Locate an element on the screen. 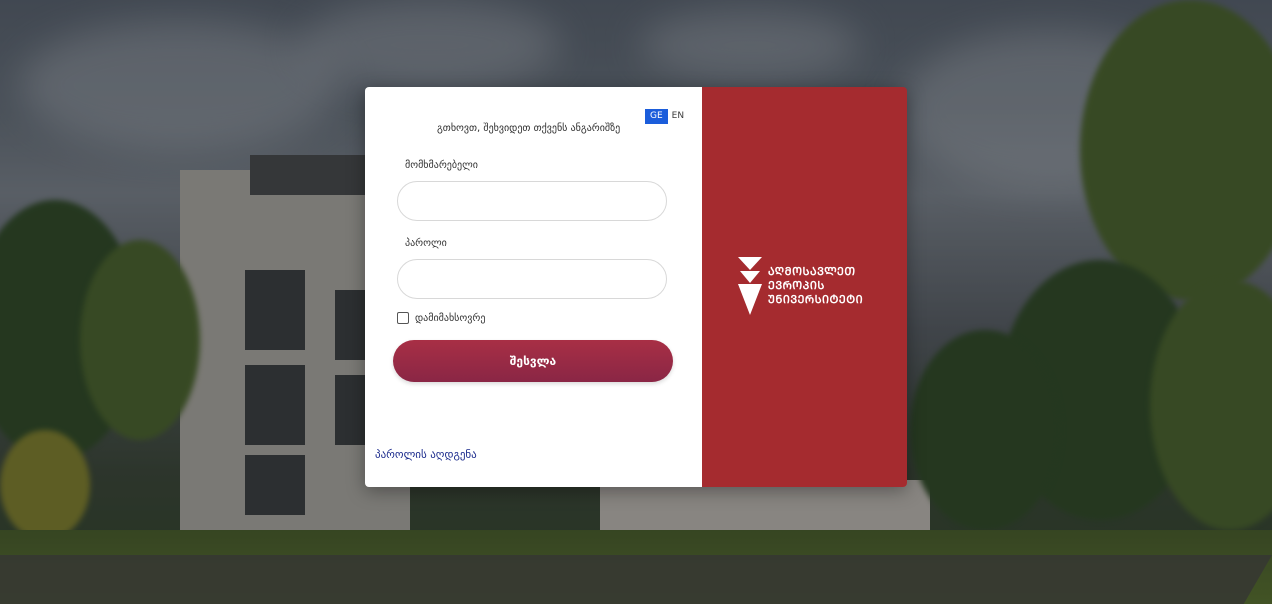 The height and width of the screenshot is (604, 1272). language-switcher: GE EN is located at coordinates (664, 116).